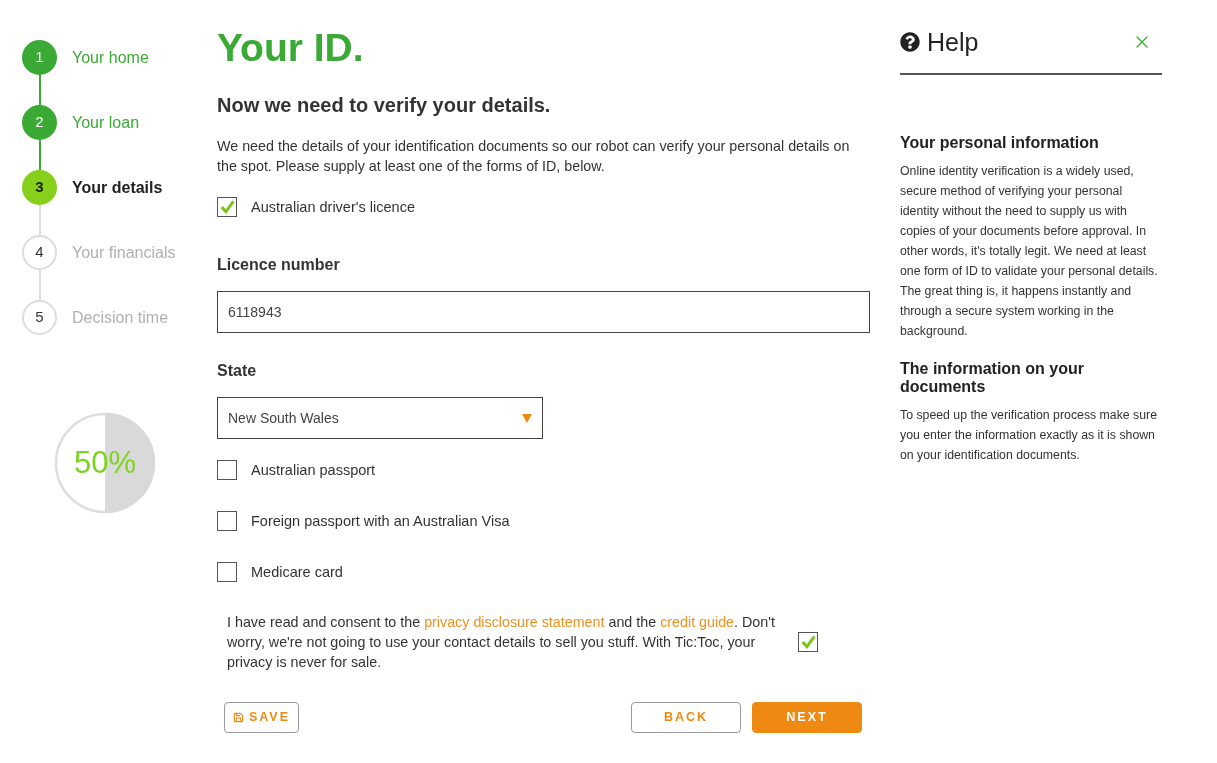 The width and height of the screenshot is (1217, 763). Describe the element at coordinates (110, 57) in the screenshot. I see `step-label: Your home` at that location.